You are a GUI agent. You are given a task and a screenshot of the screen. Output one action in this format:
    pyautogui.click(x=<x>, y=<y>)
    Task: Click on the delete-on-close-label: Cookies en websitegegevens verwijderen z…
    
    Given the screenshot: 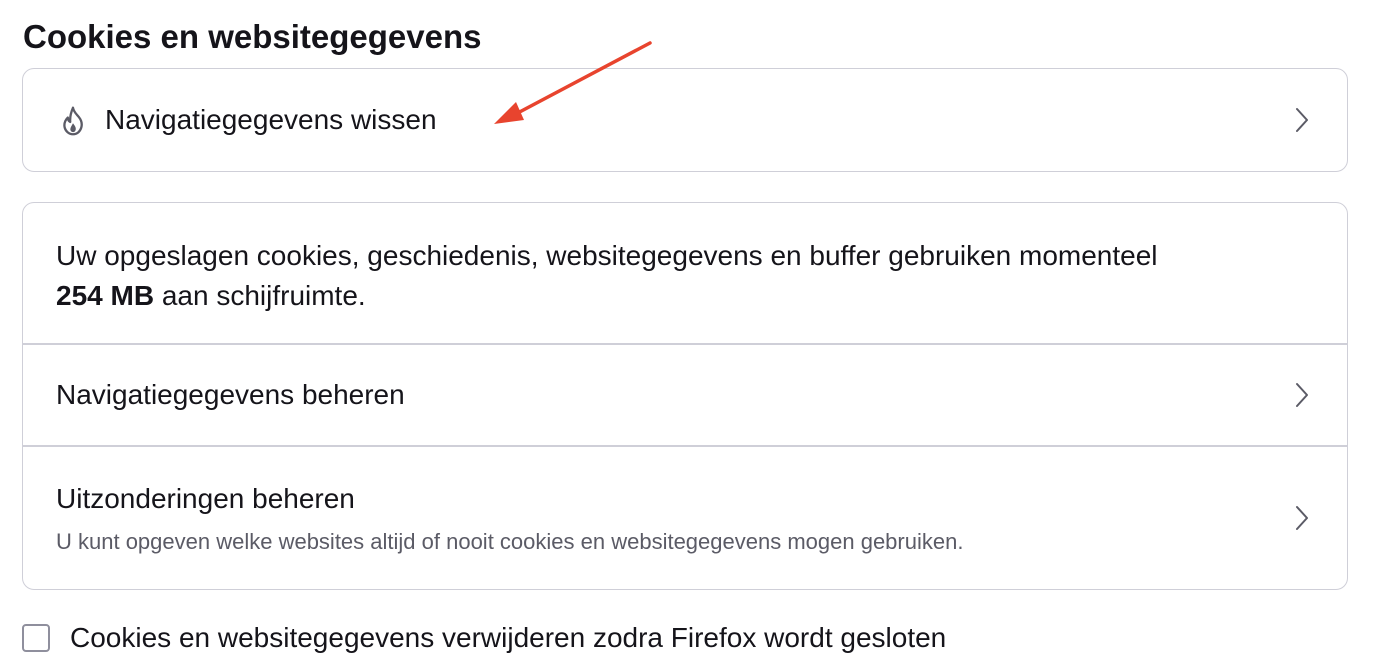 What is the action you would take?
    pyautogui.click(x=508, y=637)
    